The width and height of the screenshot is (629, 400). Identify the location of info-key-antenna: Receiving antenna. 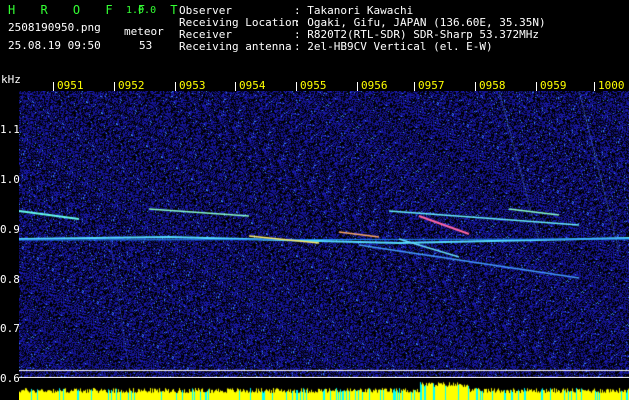
(235, 46).